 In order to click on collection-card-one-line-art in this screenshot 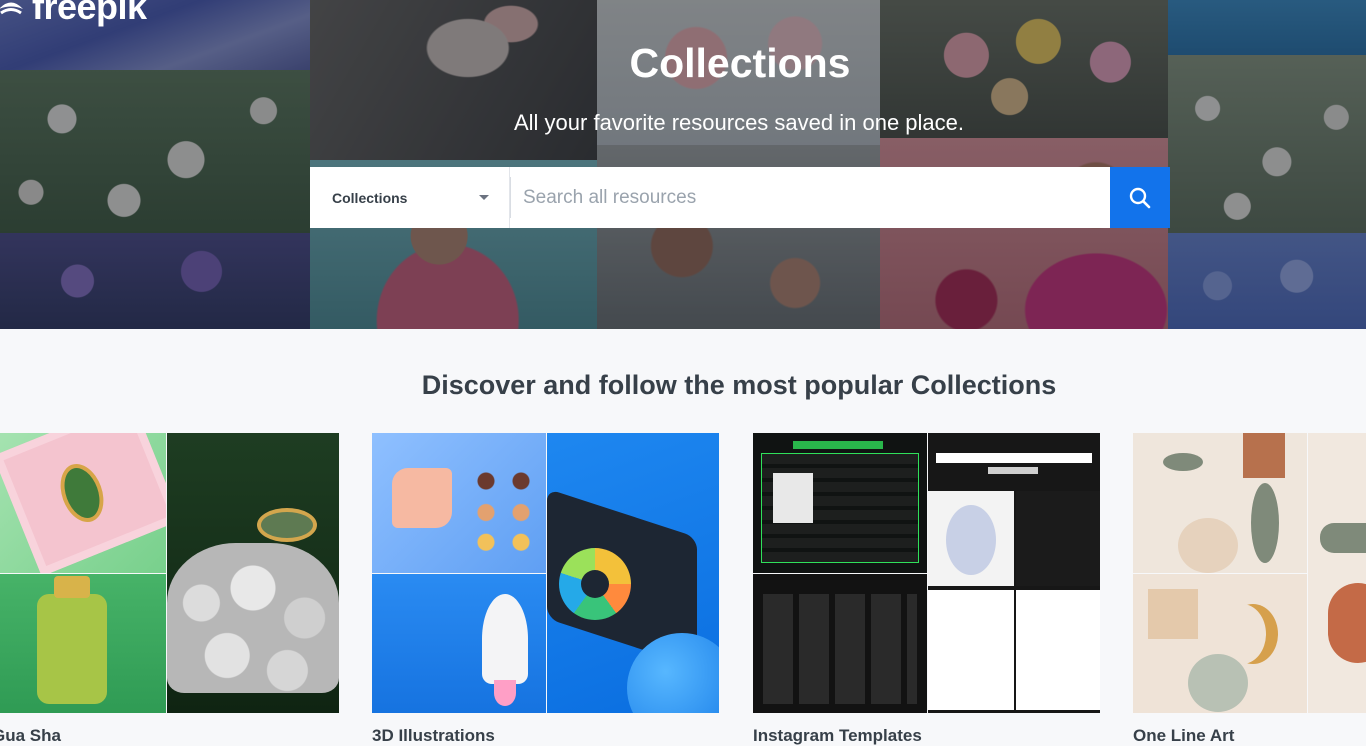, I will do `click(1249, 573)`.